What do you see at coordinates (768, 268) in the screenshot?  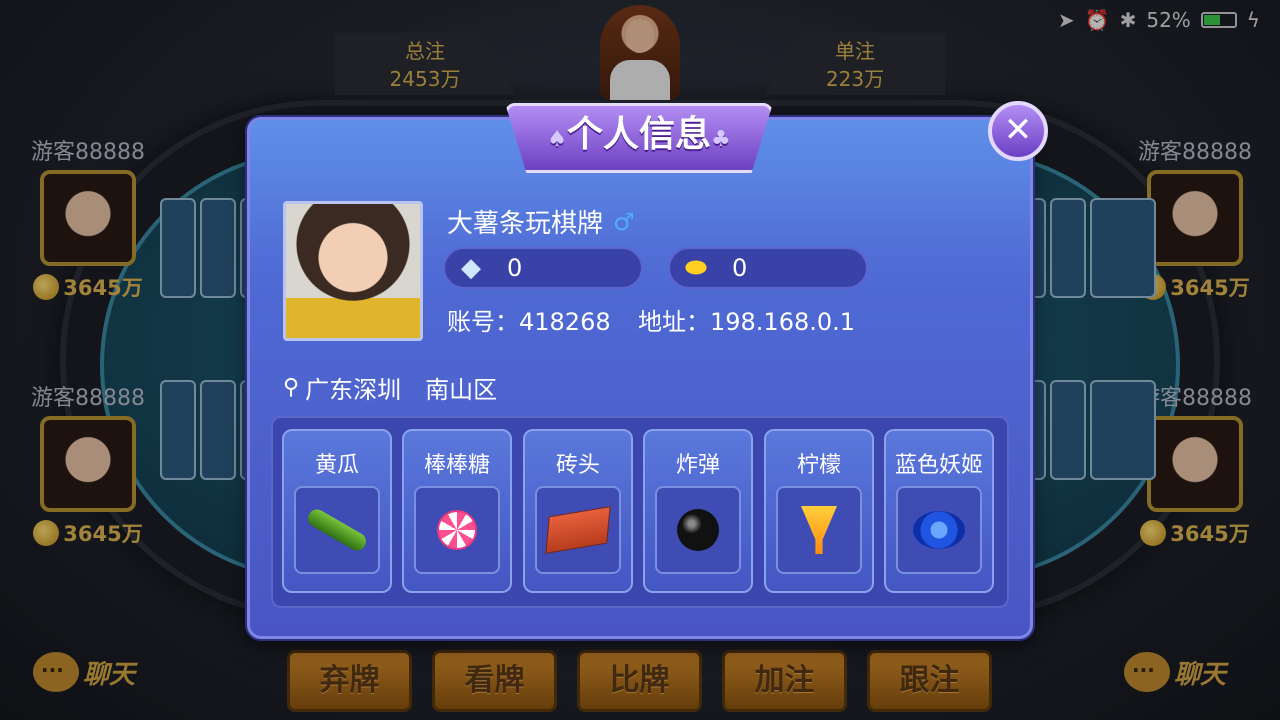 I see `gold-balance: ⬬ 0` at bounding box center [768, 268].